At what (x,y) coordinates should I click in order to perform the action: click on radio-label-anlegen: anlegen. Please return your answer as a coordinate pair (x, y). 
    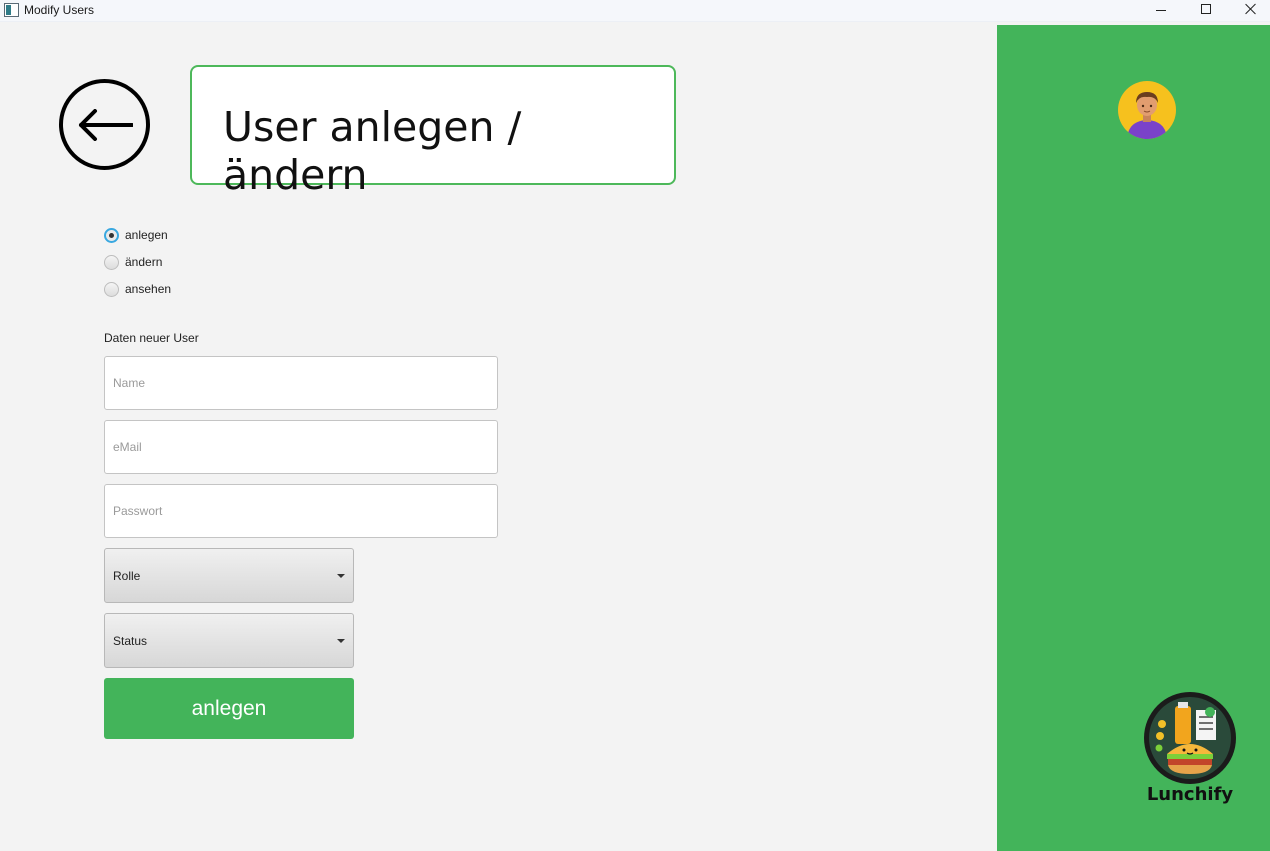
    Looking at the image, I should click on (146, 235).